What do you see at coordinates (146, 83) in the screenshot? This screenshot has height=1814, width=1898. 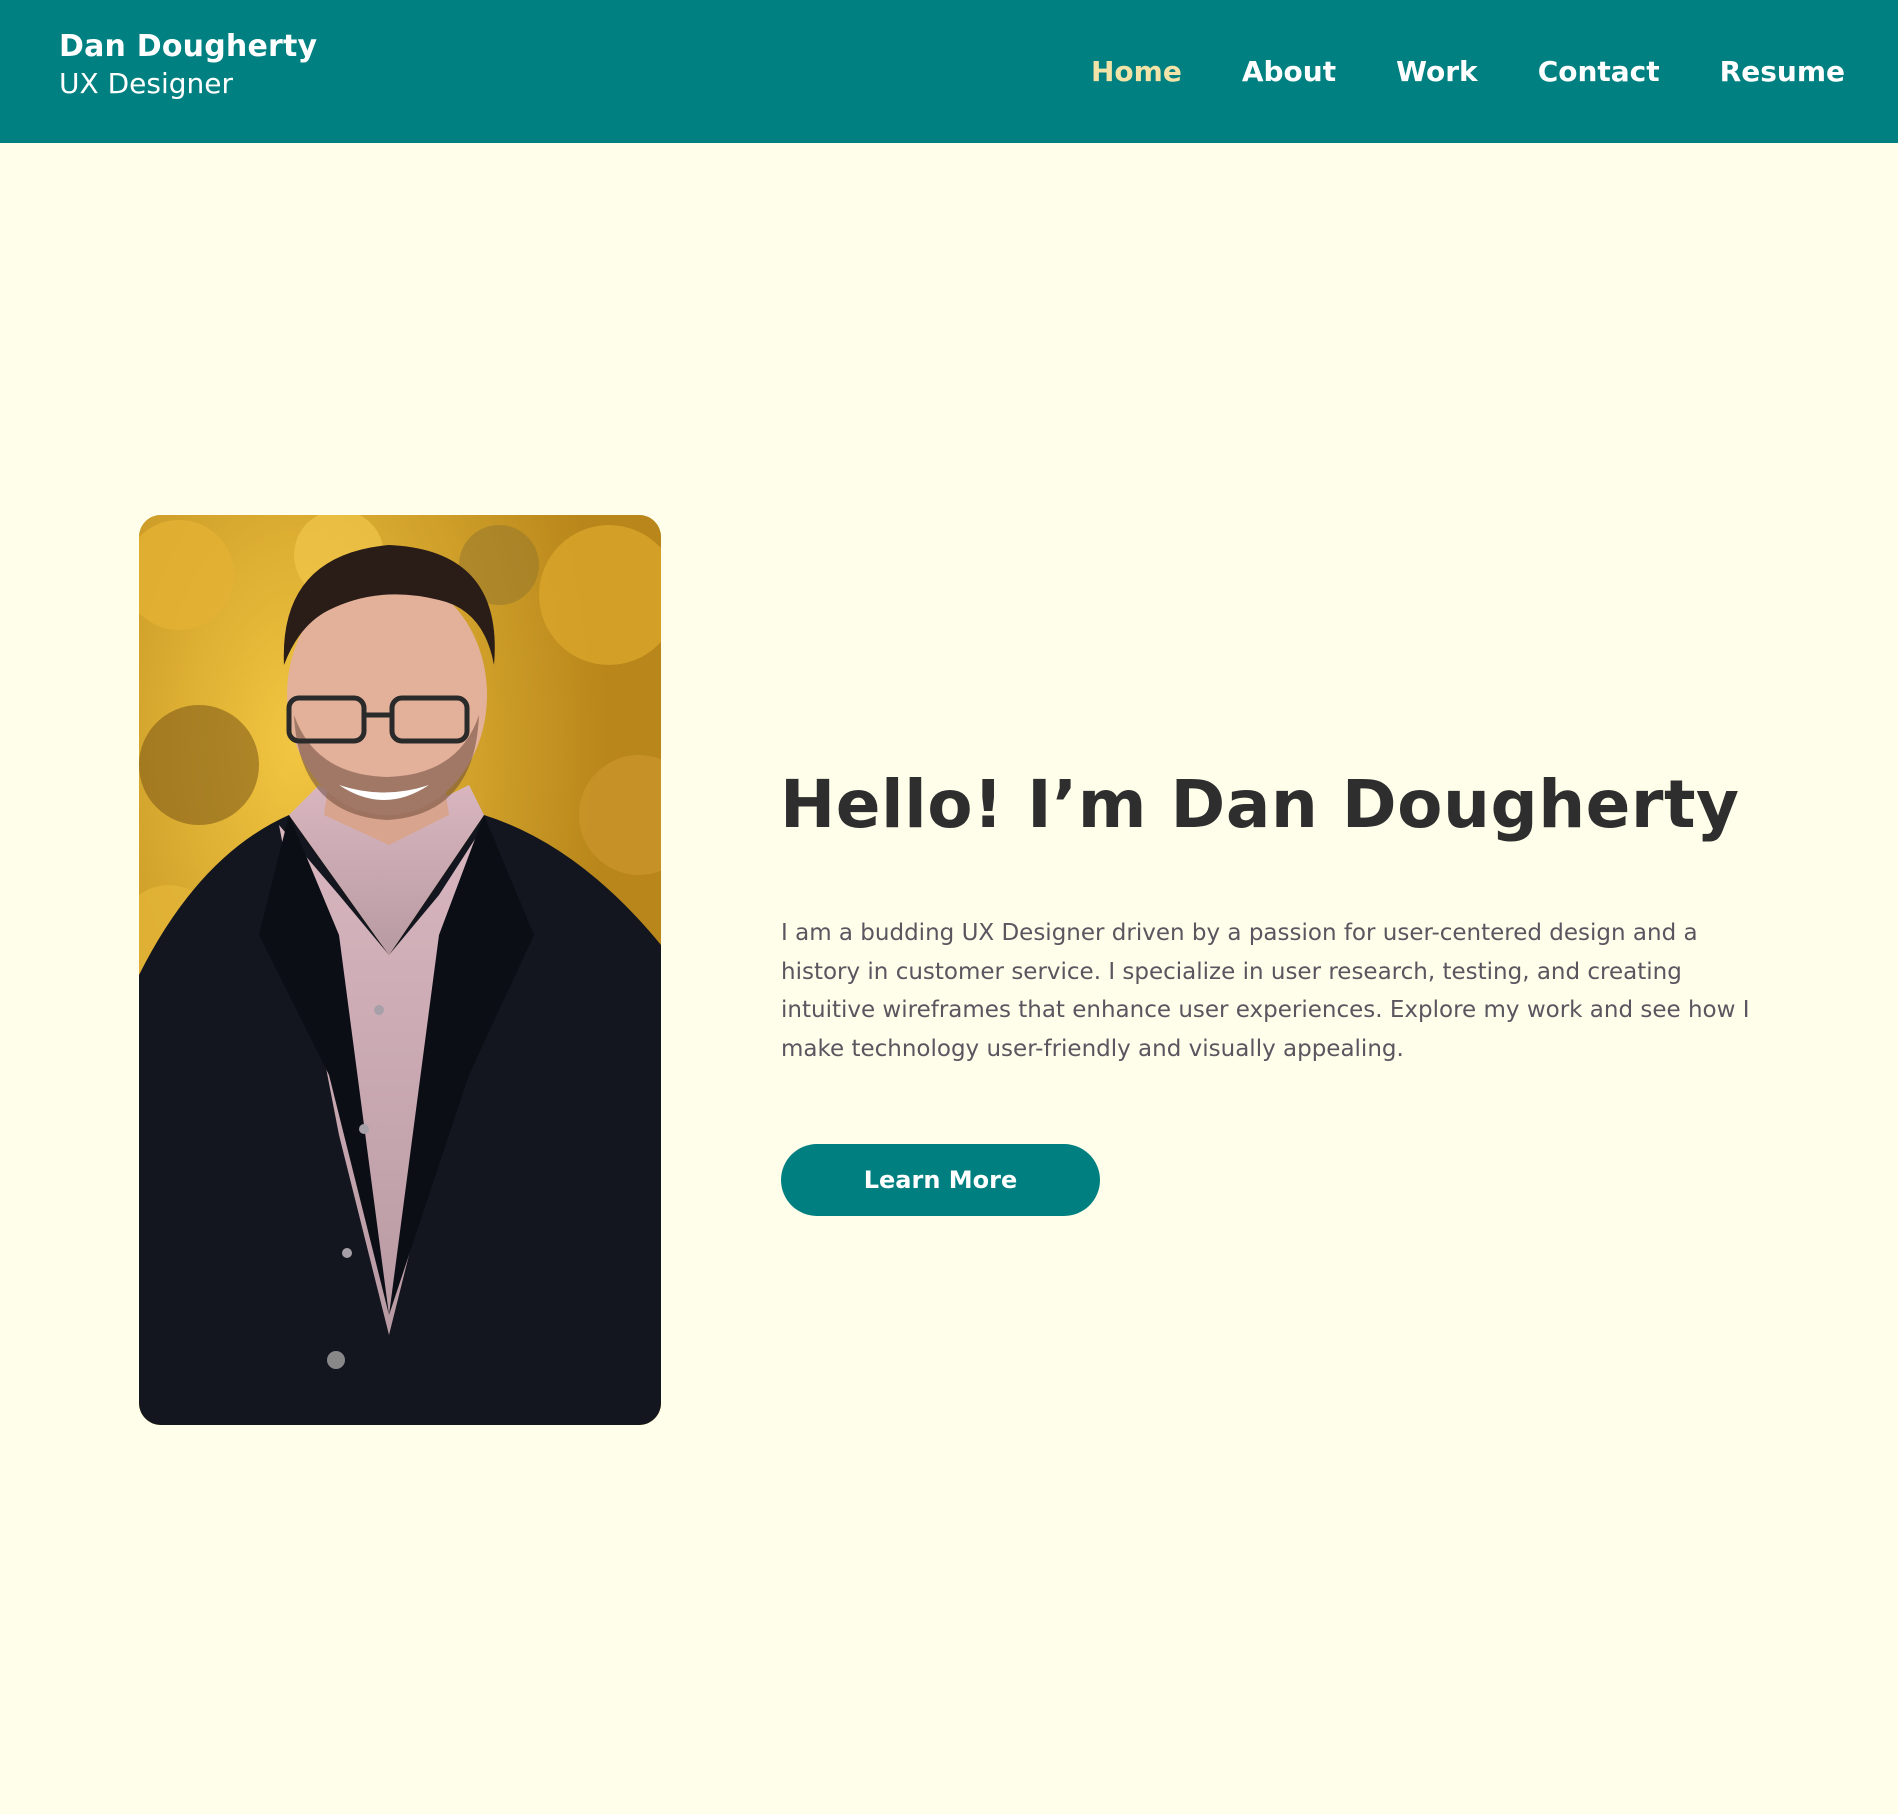 I see `brand-role: UX Designer` at bounding box center [146, 83].